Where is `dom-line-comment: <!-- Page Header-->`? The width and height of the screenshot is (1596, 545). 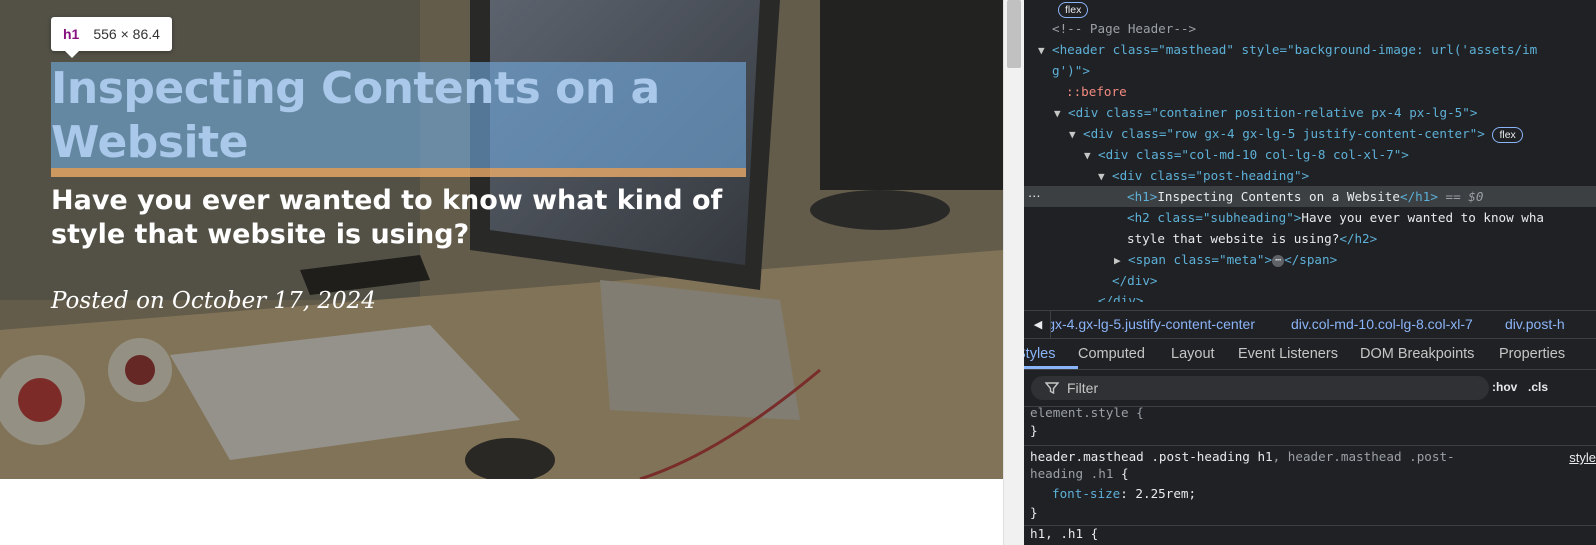
dom-line-comment: <!-- Page Header--> is located at coordinates (1124, 28).